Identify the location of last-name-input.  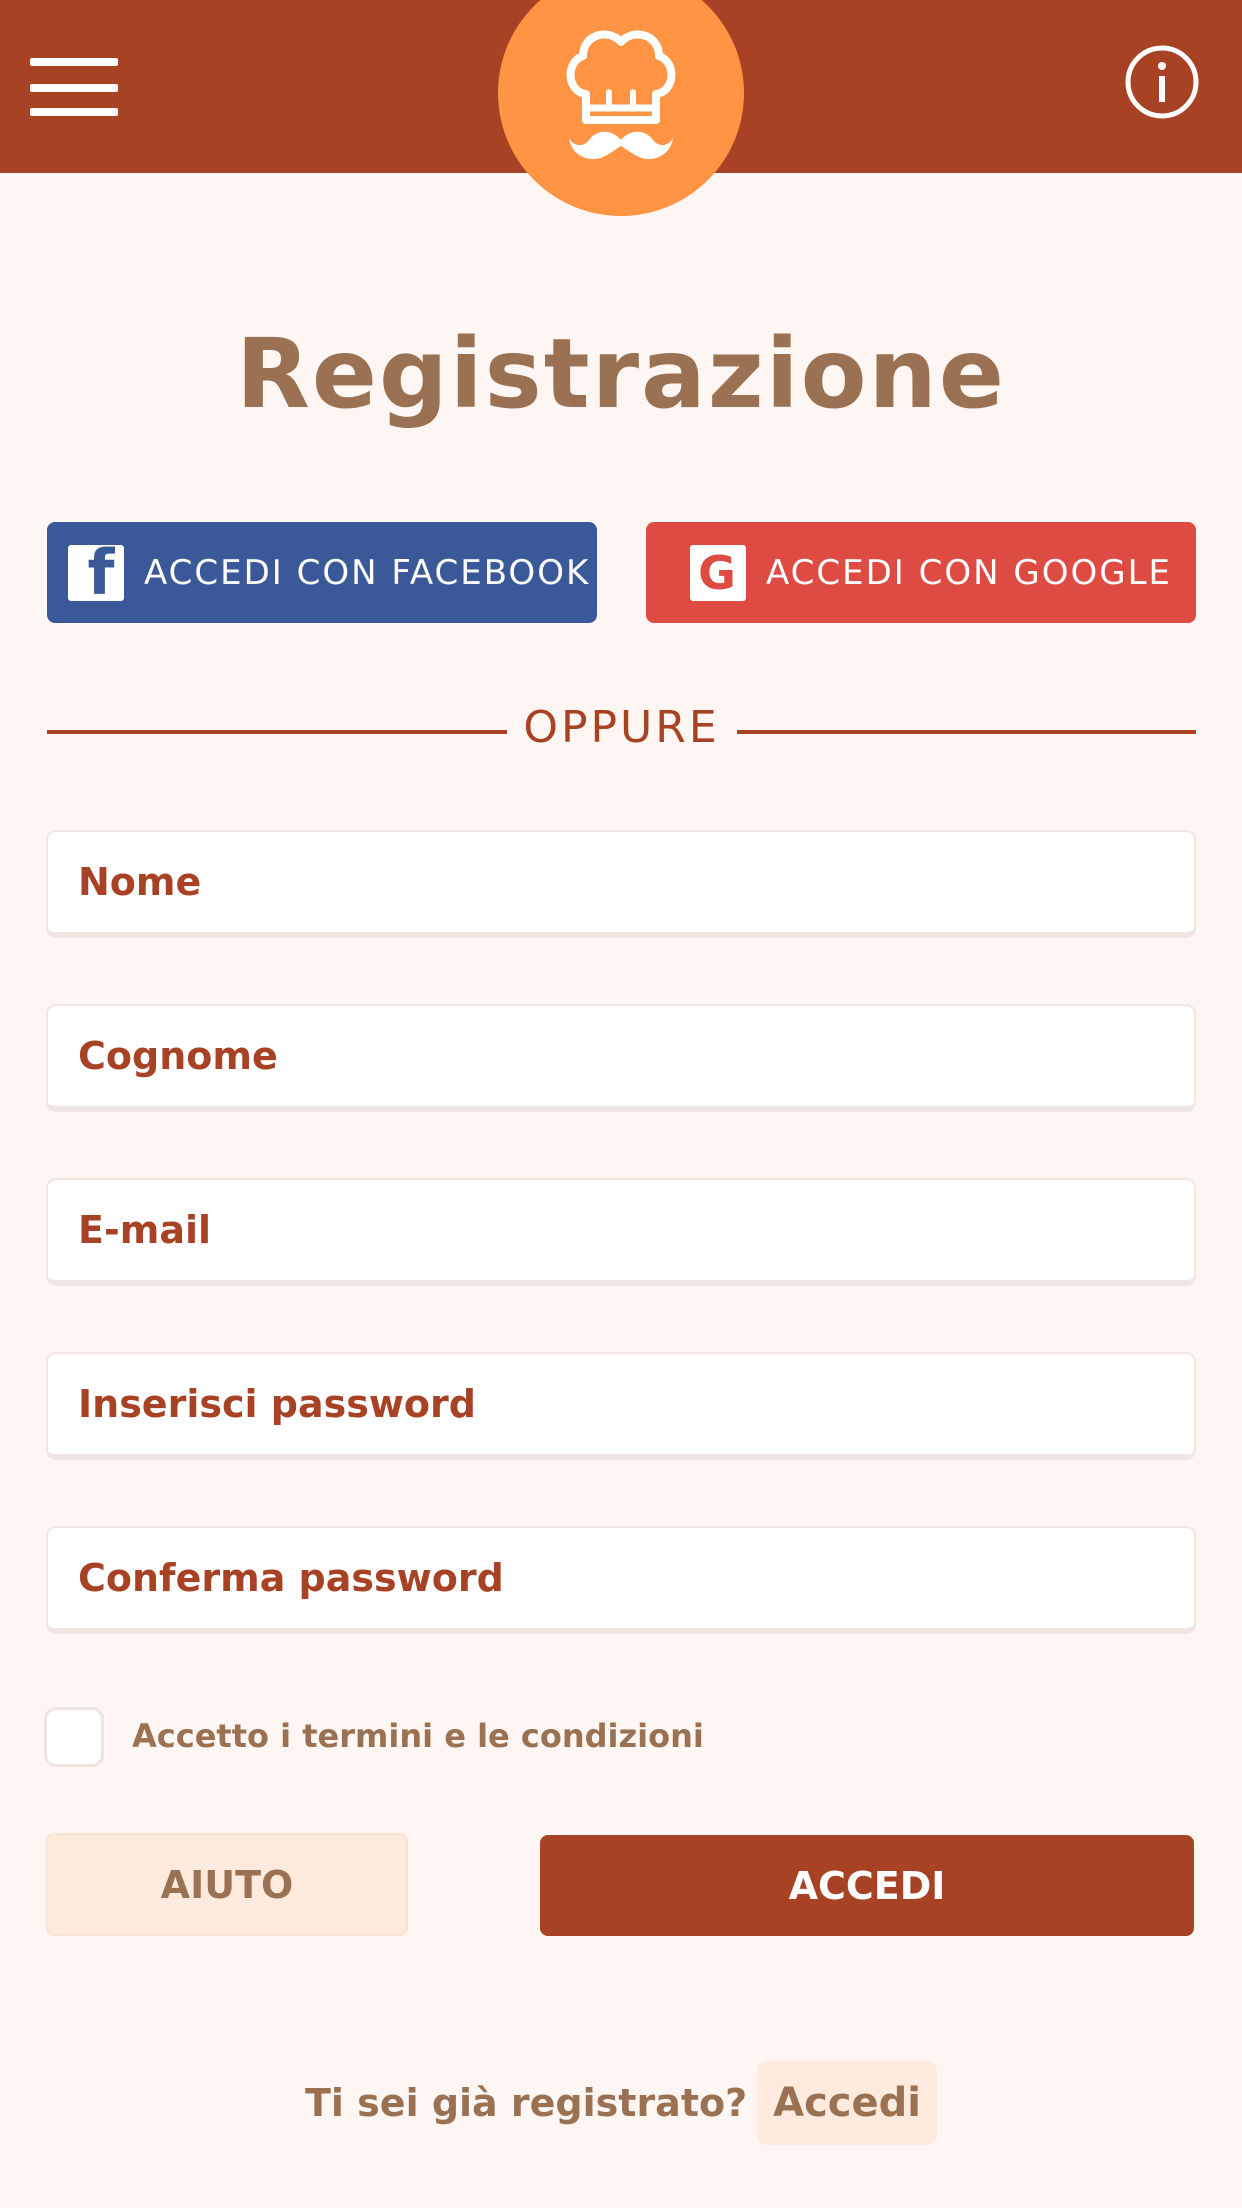
(621, 1056).